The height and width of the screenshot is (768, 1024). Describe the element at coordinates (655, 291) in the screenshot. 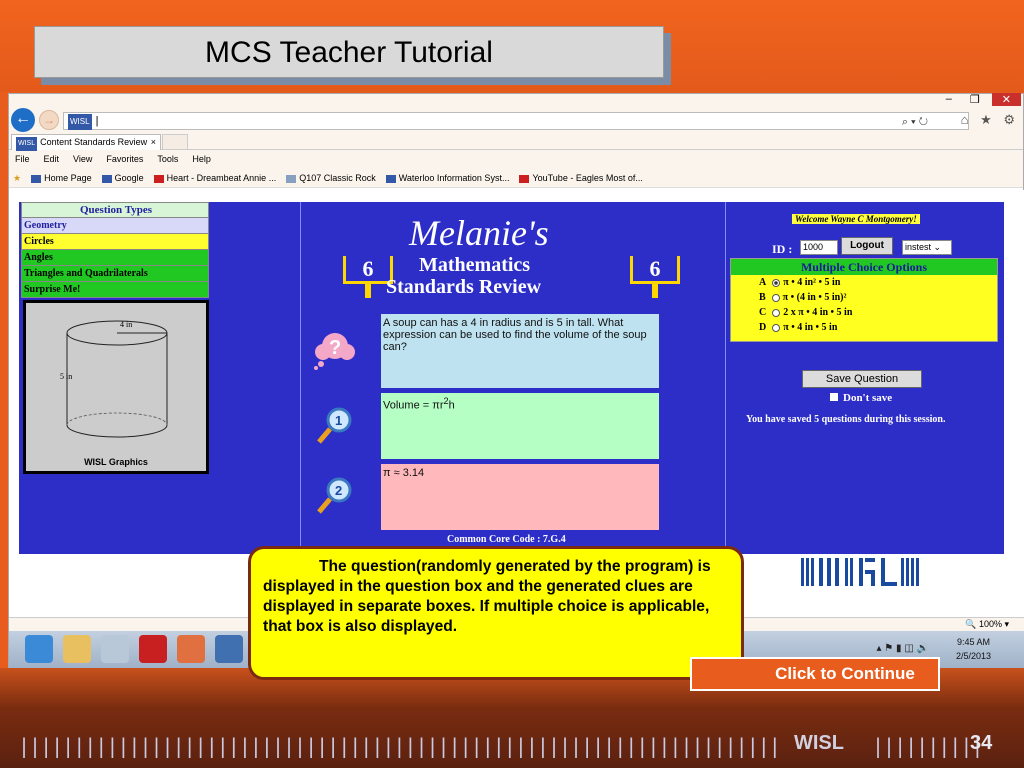

I see `grade-peg-right` at that location.